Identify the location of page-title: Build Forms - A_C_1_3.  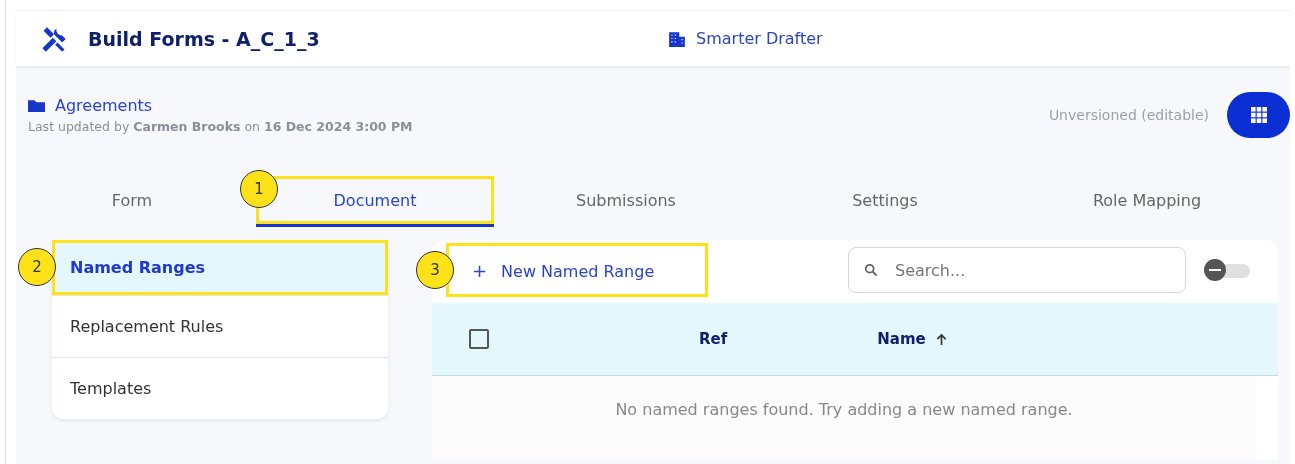
(204, 38).